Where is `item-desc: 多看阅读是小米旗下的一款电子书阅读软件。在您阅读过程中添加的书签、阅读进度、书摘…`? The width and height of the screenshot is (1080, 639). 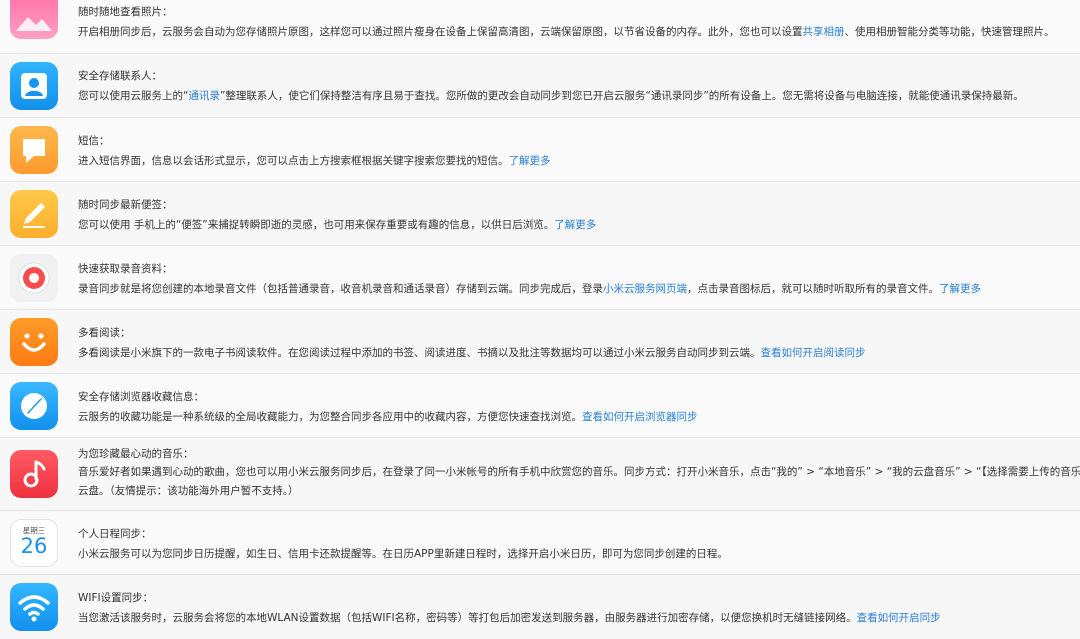 item-desc: 多看阅读是小米旗下的一款电子书阅读软件。在您阅读过程中添加的书签、阅读进度、书摘… is located at coordinates (419, 353).